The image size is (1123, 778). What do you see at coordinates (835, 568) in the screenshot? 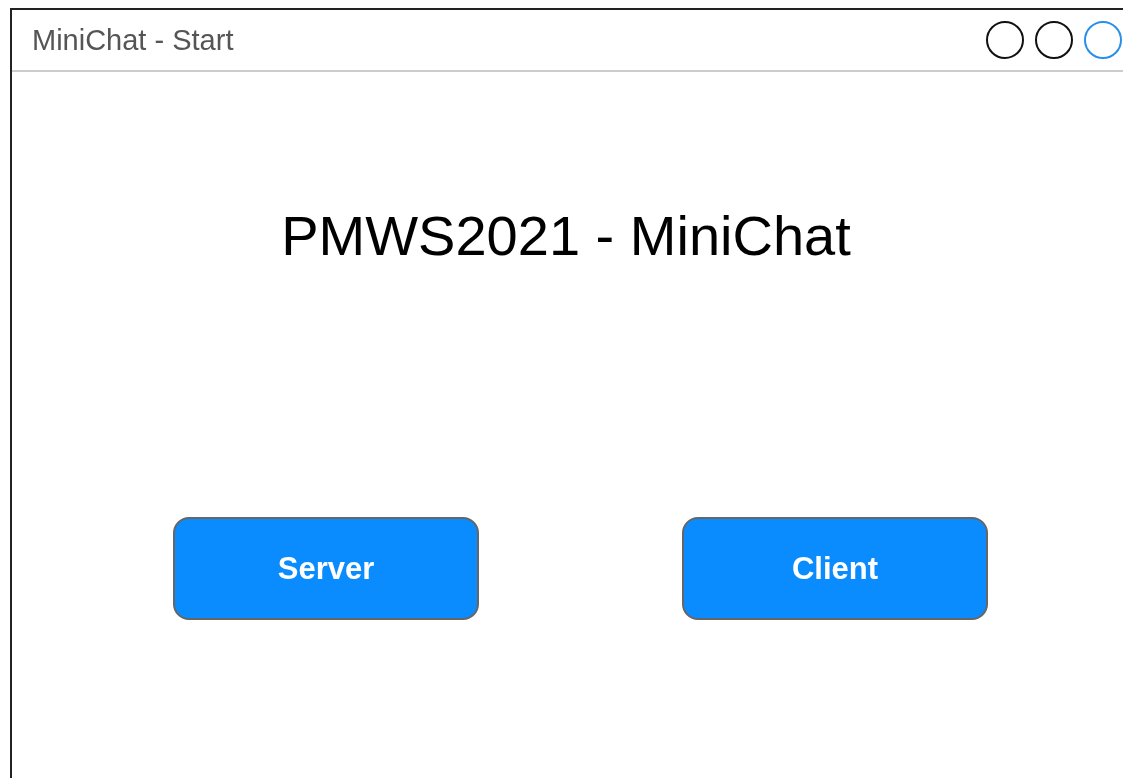
I see `mode-button: Client` at bounding box center [835, 568].